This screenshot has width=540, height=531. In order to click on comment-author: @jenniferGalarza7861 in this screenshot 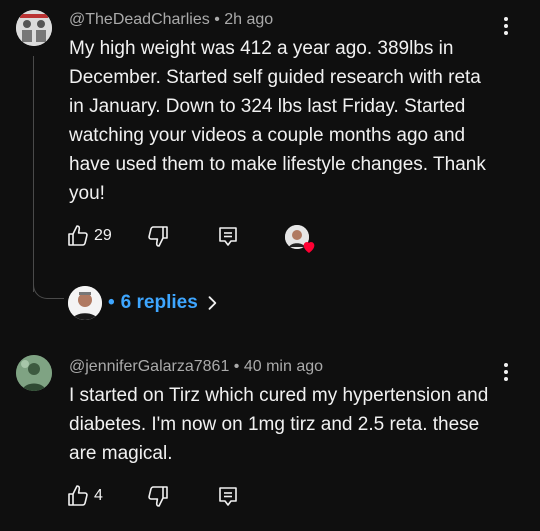, I will do `click(149, 366)`.